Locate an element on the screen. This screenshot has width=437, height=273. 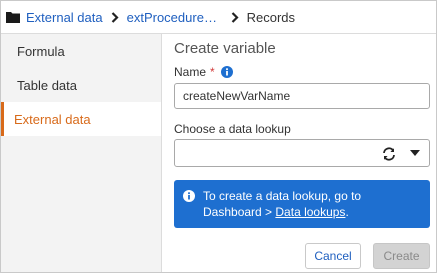
caret-down-icon is located at coordinates (415, 153).